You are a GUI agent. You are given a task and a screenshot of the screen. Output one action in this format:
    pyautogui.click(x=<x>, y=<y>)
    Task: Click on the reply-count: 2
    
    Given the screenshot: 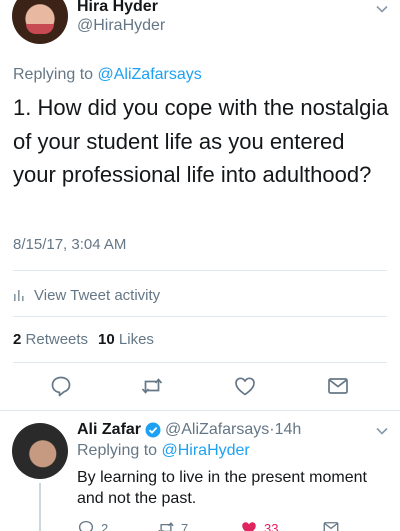 What is the action you would take?
    pyautogui.click(x=105, y=525)
    